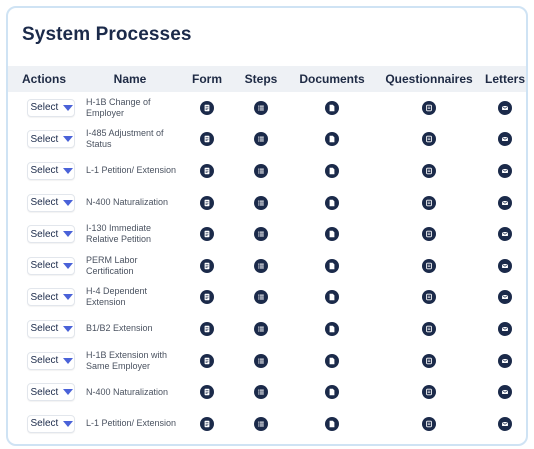 This screenshot has width=534, height=449. I want to click on table-row: Select N-400 Naturalization, so click(267, 203).